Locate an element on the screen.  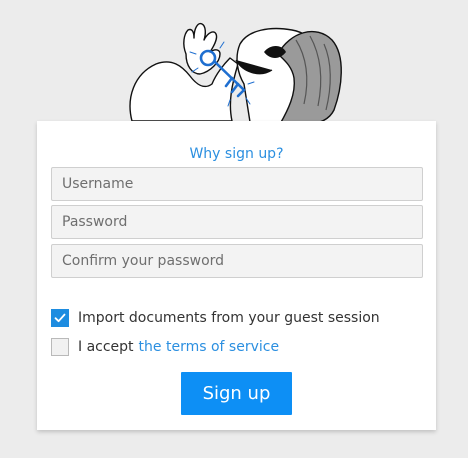
import-documents-label: Import documents from your guest session is located at coordinates (229, 318).